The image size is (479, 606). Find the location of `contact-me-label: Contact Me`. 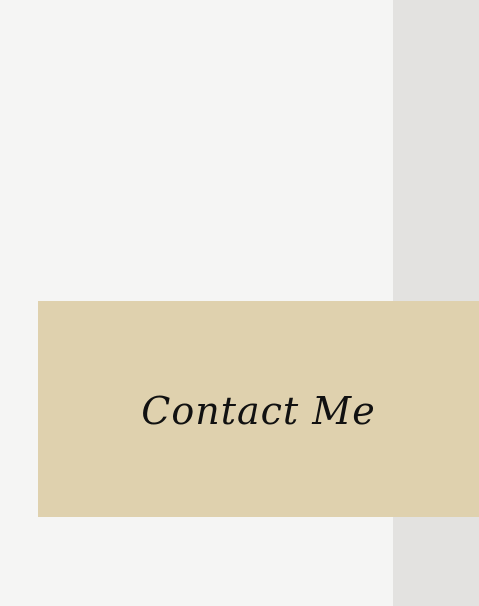

contact-me-label: Contact Me is located at coordinates (258, 411).